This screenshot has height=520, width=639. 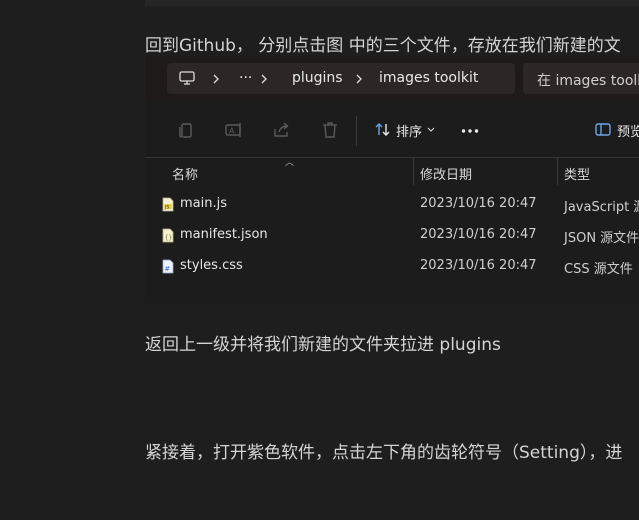 What do you see at coordinates (317, 78) in the screenshot?
I see `breadcrumb-plugins: plugins` at bounding box center [317, 78].